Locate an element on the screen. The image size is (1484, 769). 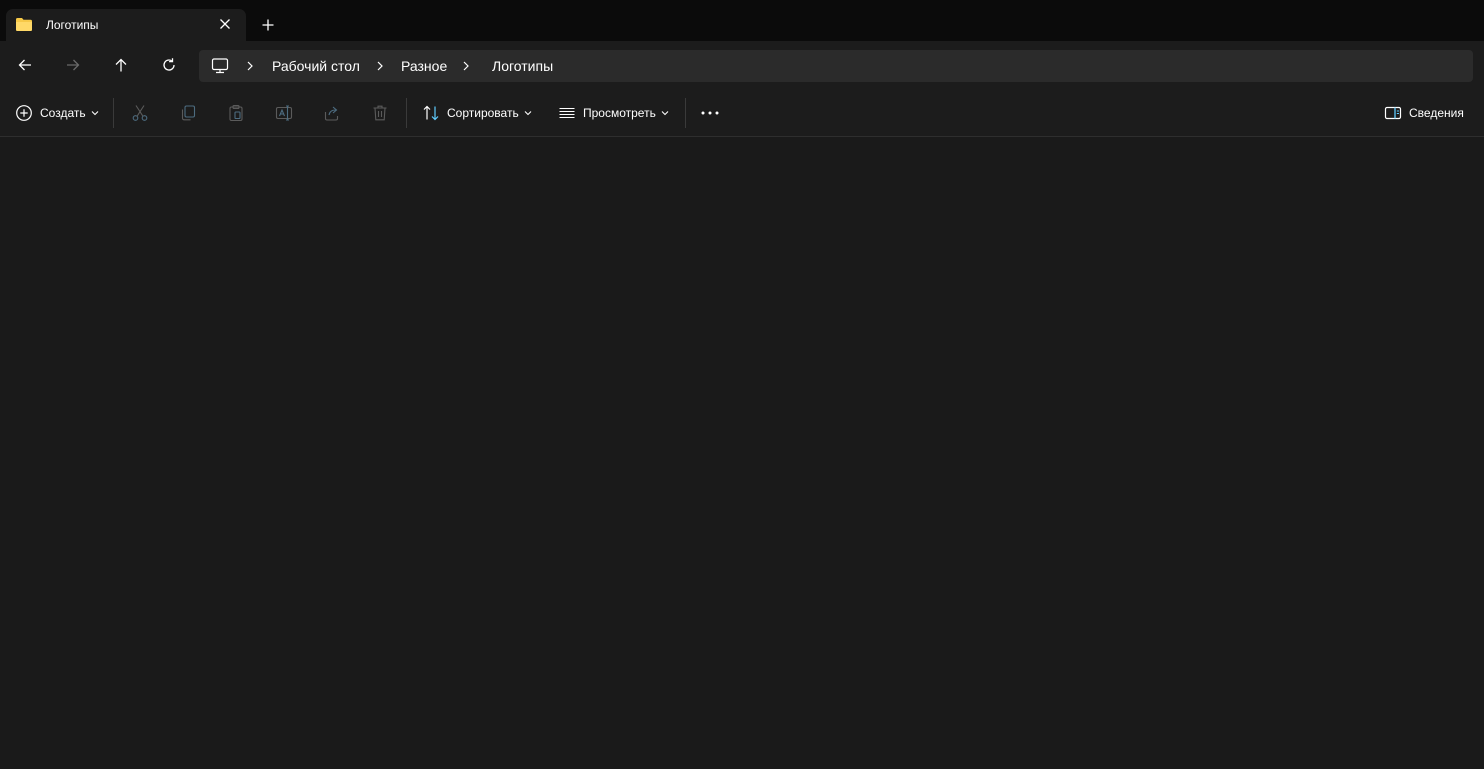
tab-title: Логотипы is located at coordinates (72, 25).